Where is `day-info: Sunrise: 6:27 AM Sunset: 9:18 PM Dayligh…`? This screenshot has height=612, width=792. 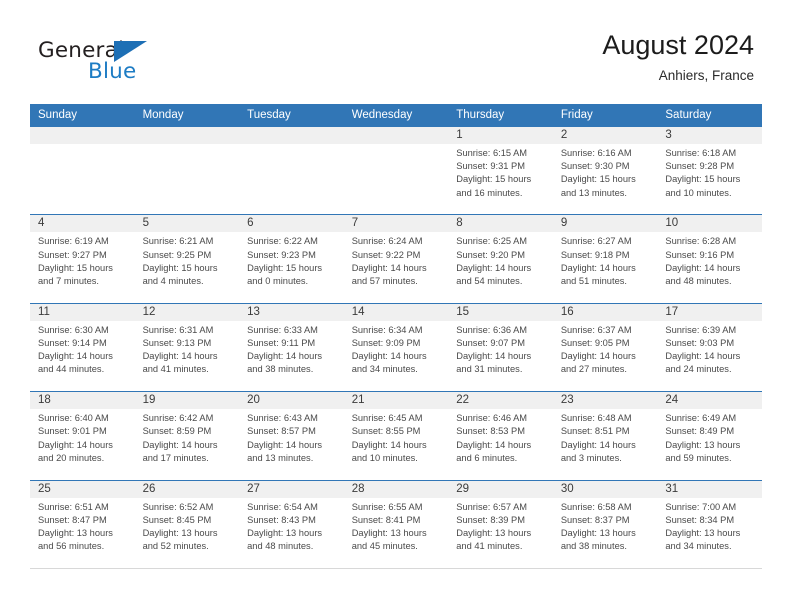
day-info: Sunrise: 6:27 AM Sunset: 9:18 PM Dayligh… is located at coordinates (609, 261).